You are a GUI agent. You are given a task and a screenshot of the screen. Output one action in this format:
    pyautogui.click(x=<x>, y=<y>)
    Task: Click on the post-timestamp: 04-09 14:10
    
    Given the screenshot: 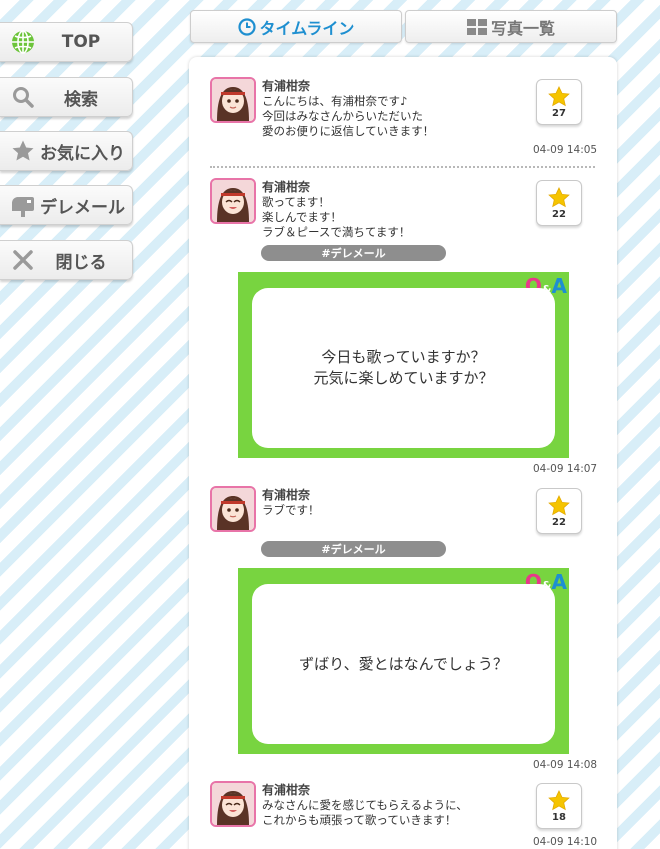 What is the action you would take?
    pyautogui.click(x=565, y=842)
    